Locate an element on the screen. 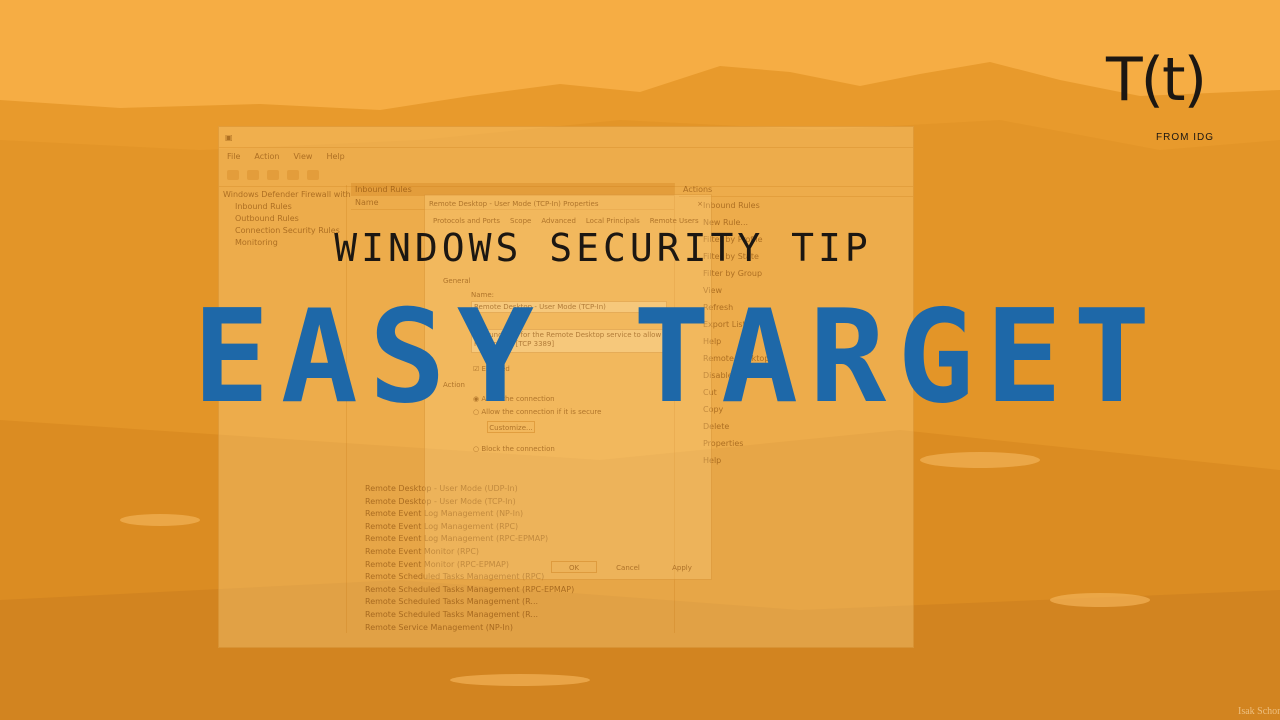  photo-credit: Isak Schorn is located at coordinates (1259, 711).